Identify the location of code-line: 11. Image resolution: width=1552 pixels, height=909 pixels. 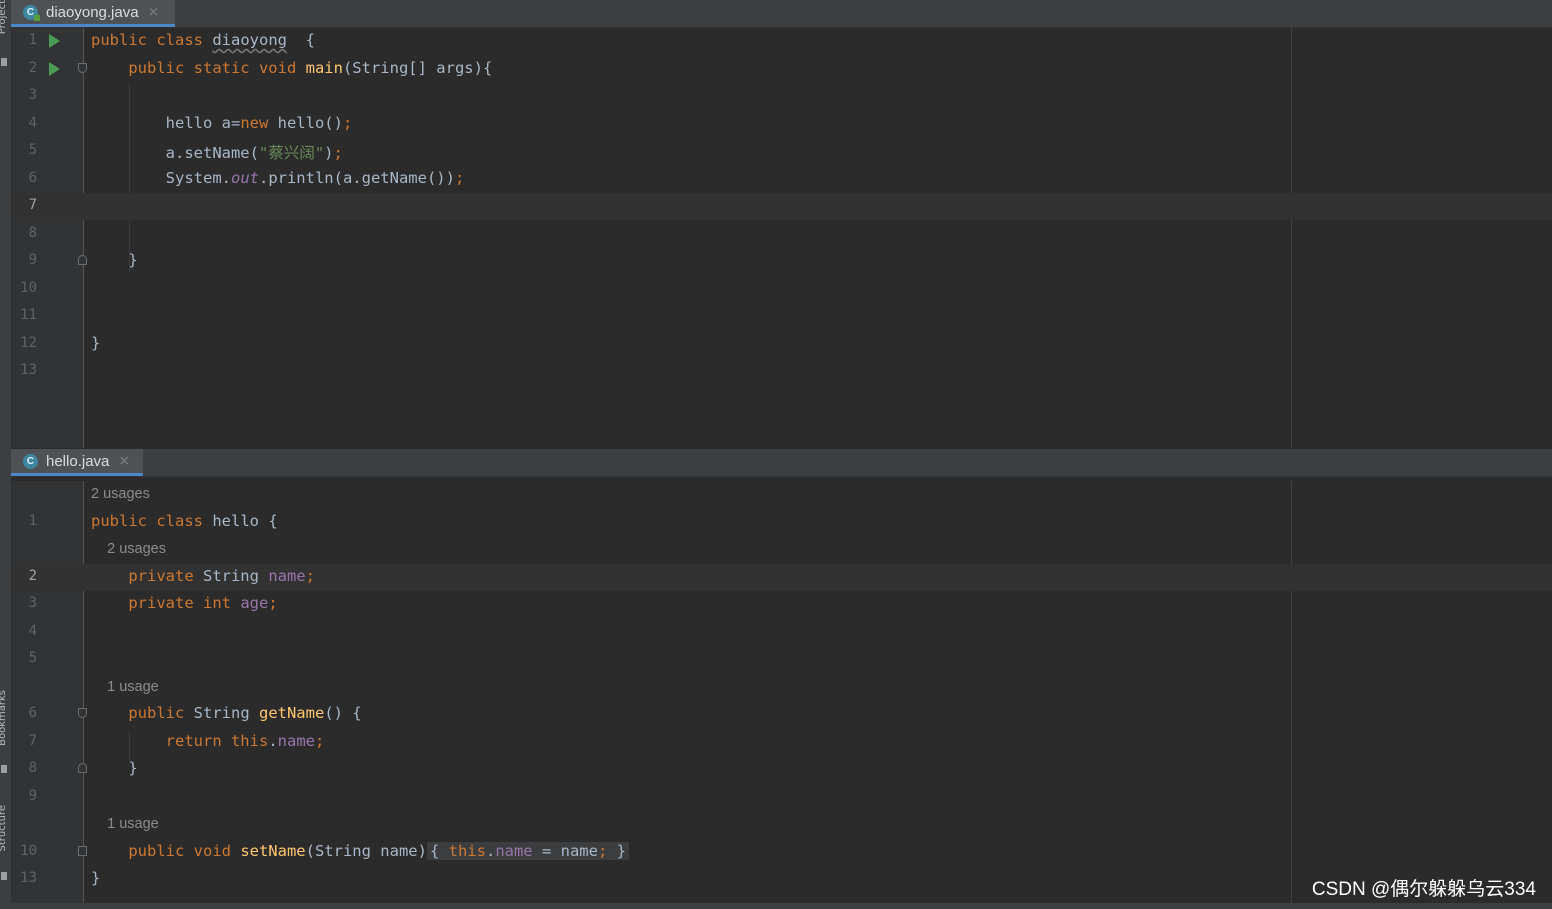
(781, 316).